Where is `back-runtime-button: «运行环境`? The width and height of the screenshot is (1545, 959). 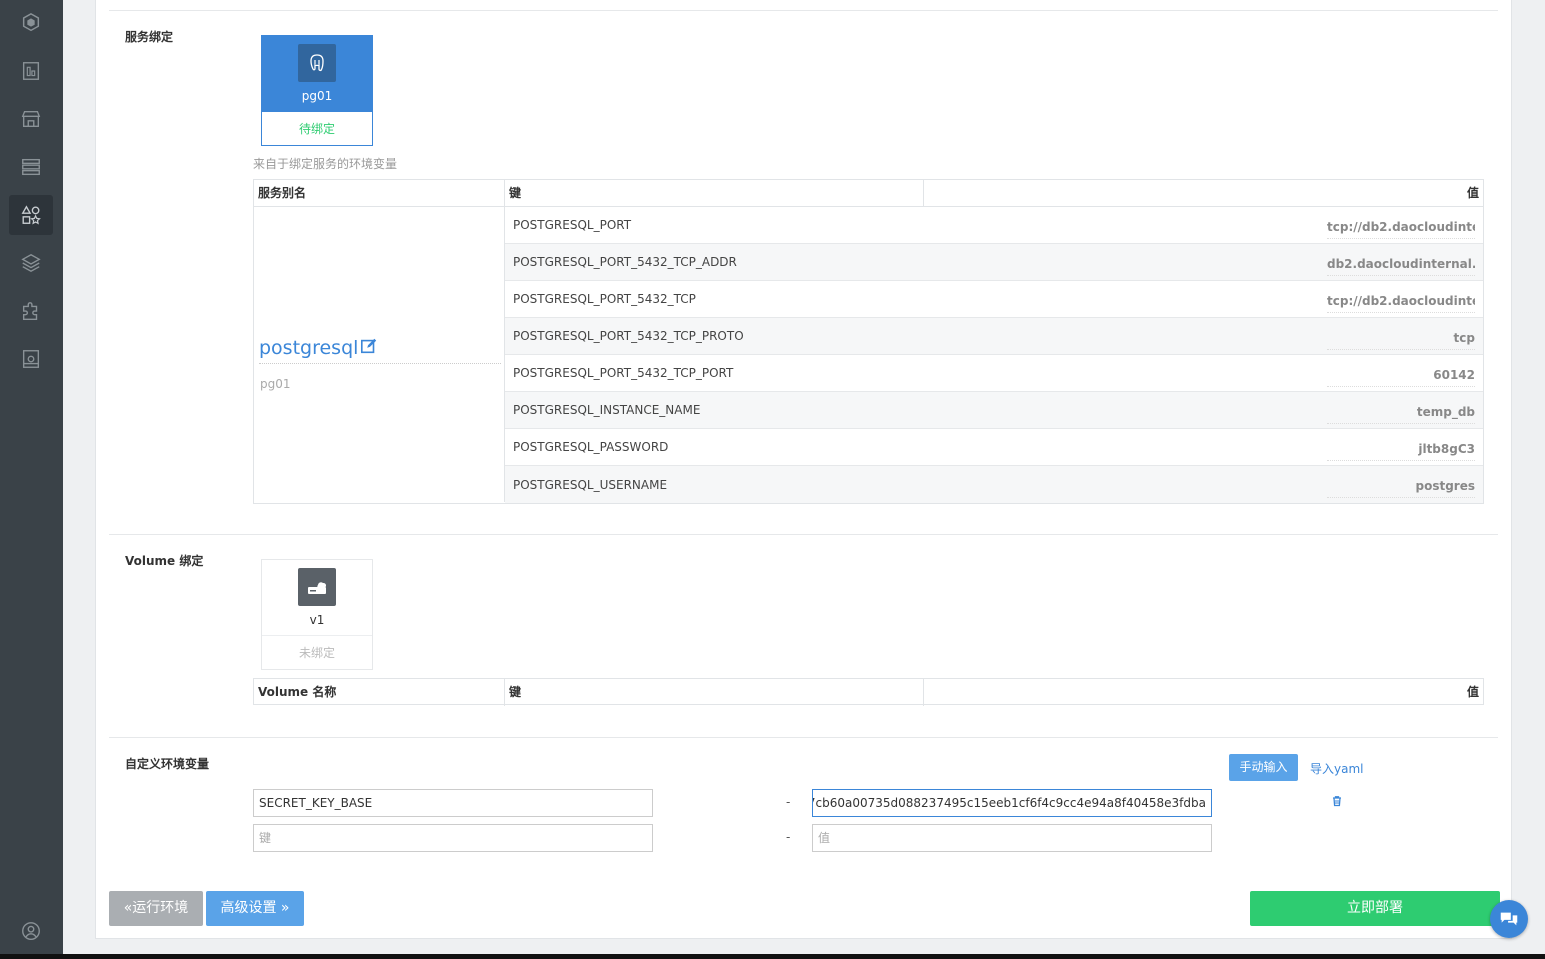 back-runtime-button: «运行环境 is located at coordinates (156, 908).